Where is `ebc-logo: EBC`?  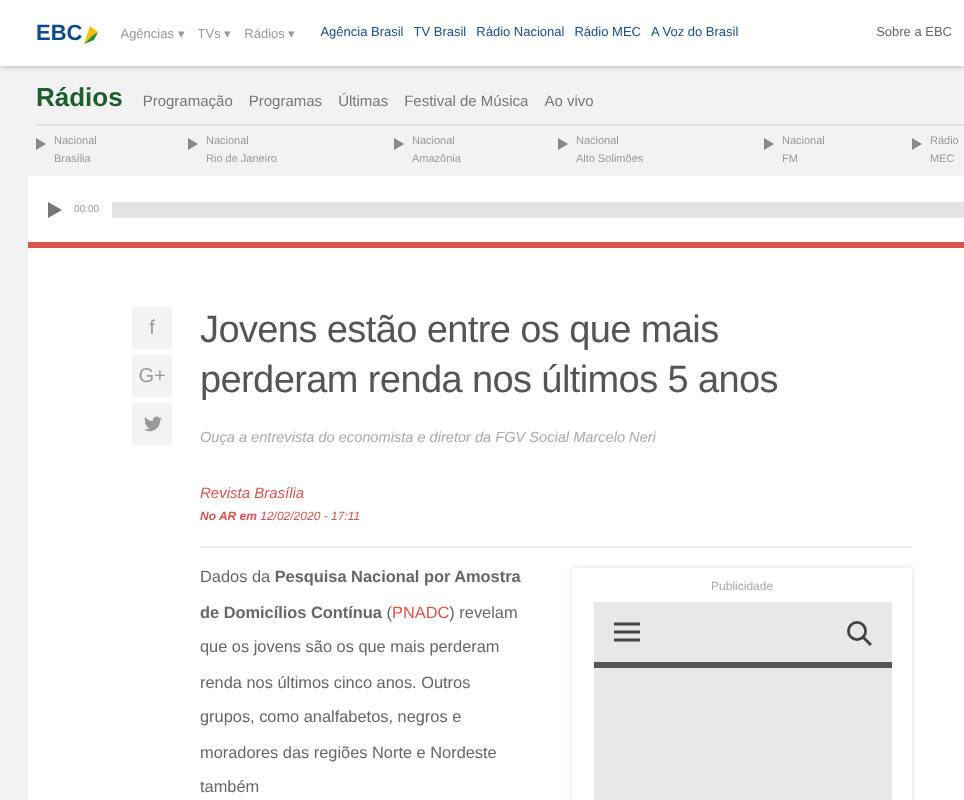 ebc-logo: EBC is located at coordinates (68, 33).